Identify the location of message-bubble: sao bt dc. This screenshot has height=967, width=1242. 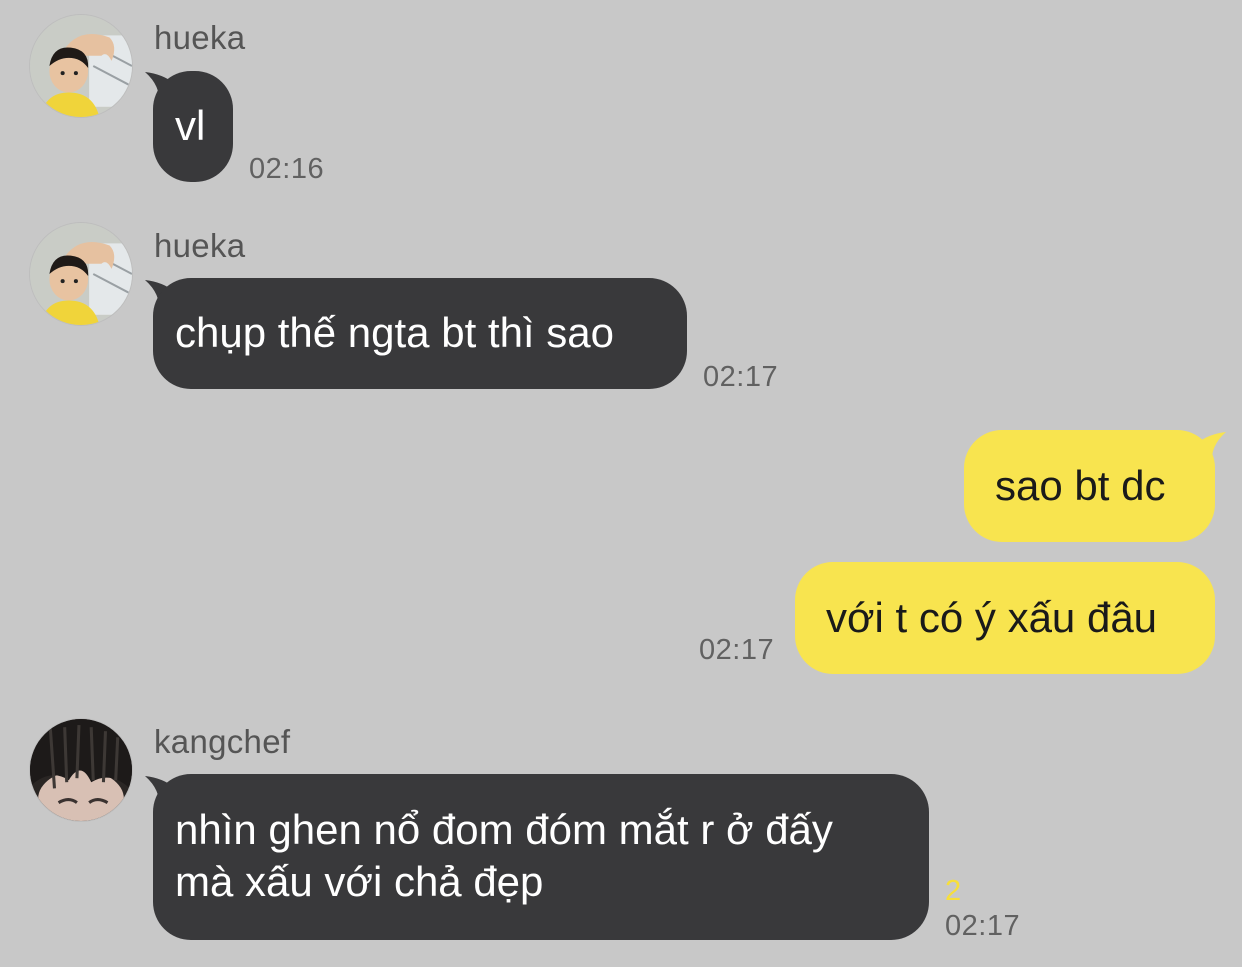
(1089, 486).